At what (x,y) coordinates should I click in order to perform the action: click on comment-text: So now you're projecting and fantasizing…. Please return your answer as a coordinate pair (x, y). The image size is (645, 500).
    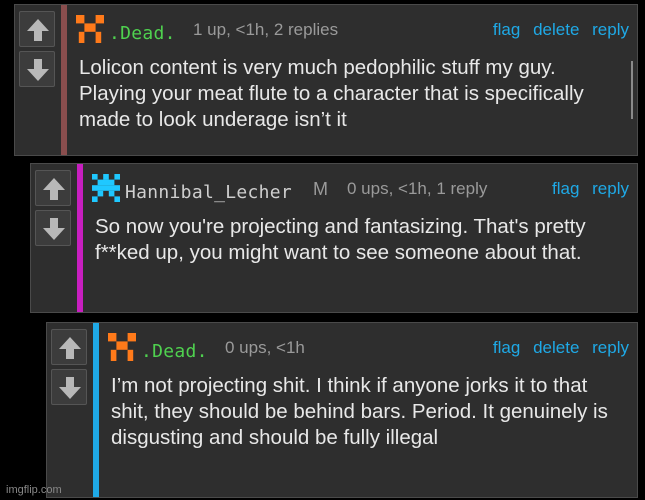
    Looking at the image, I should click on (340, 239).